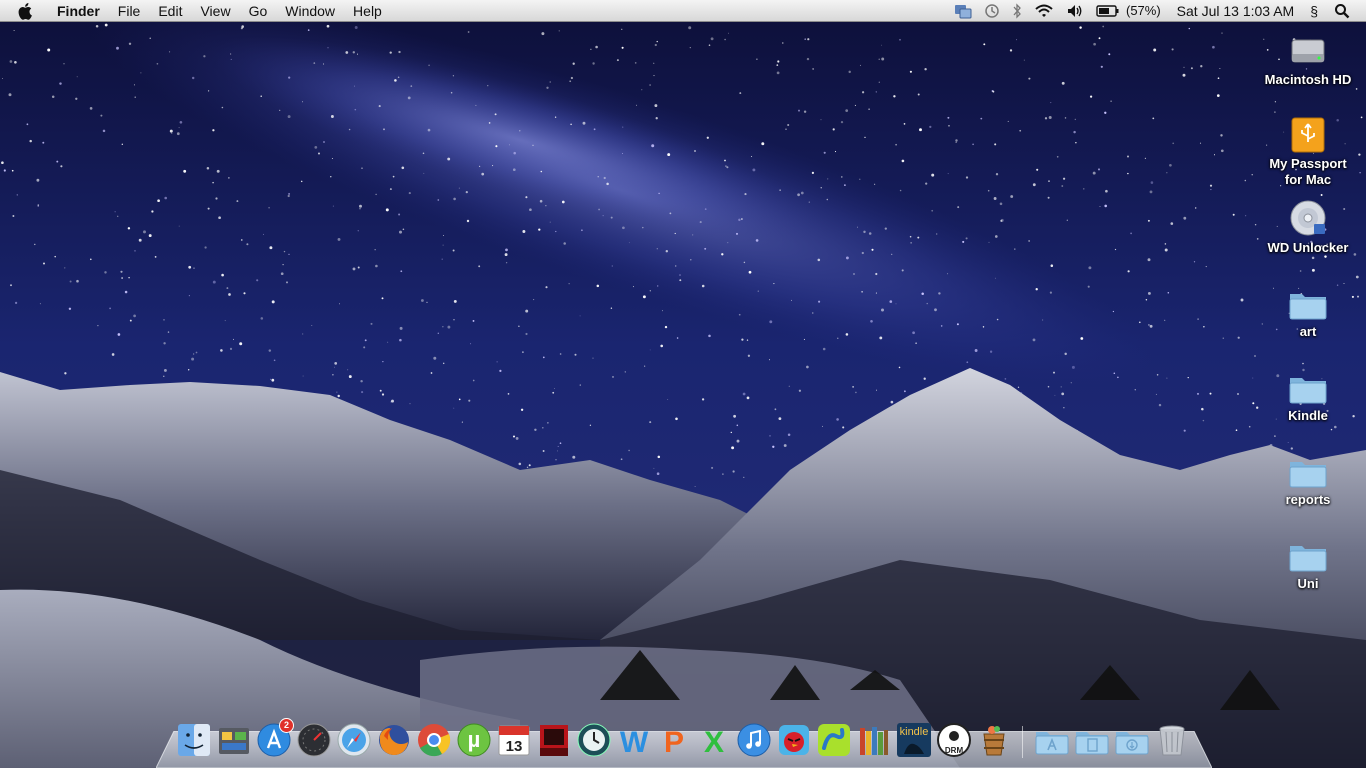 This screenshot has height=768, width=1366. I want to click on dock-item-firefox, so click(394, 740).